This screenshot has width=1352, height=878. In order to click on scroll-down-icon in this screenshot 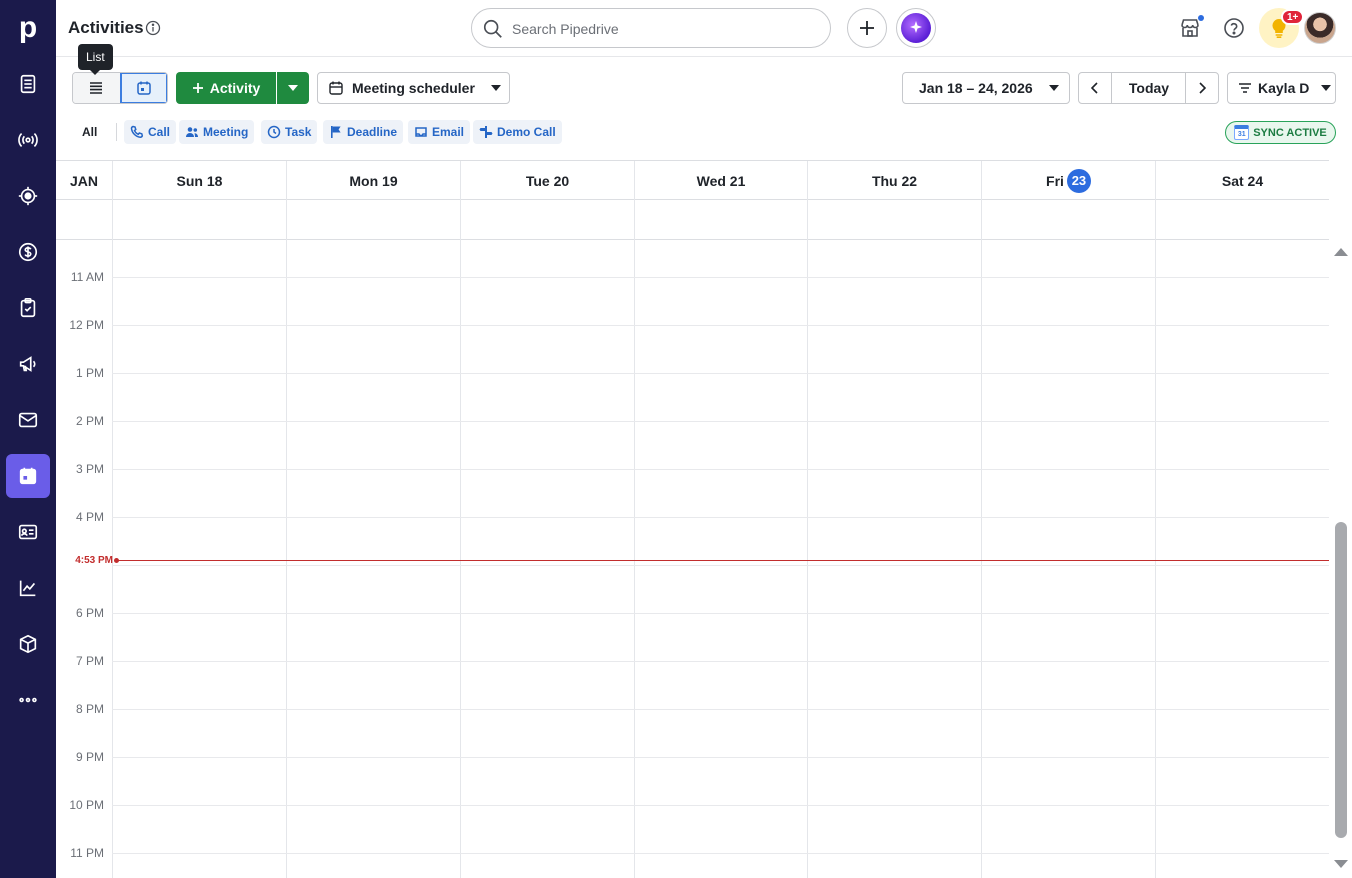, I will do `click(1341, 865)`.